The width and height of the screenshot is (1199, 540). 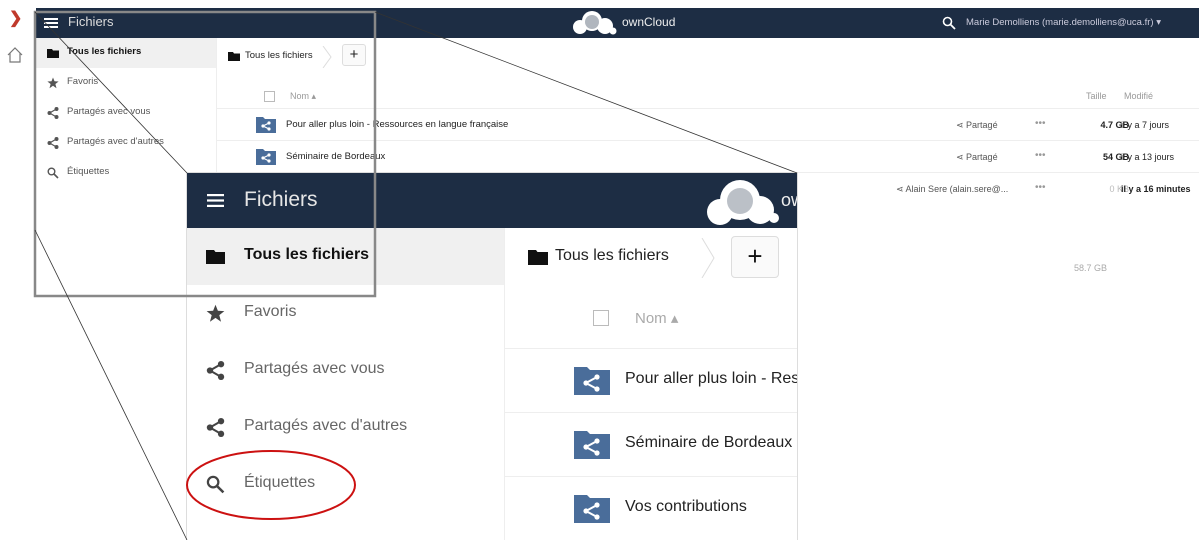 I want to click on modified-date: il y a 7 jours, so click(x=1145, y=125).